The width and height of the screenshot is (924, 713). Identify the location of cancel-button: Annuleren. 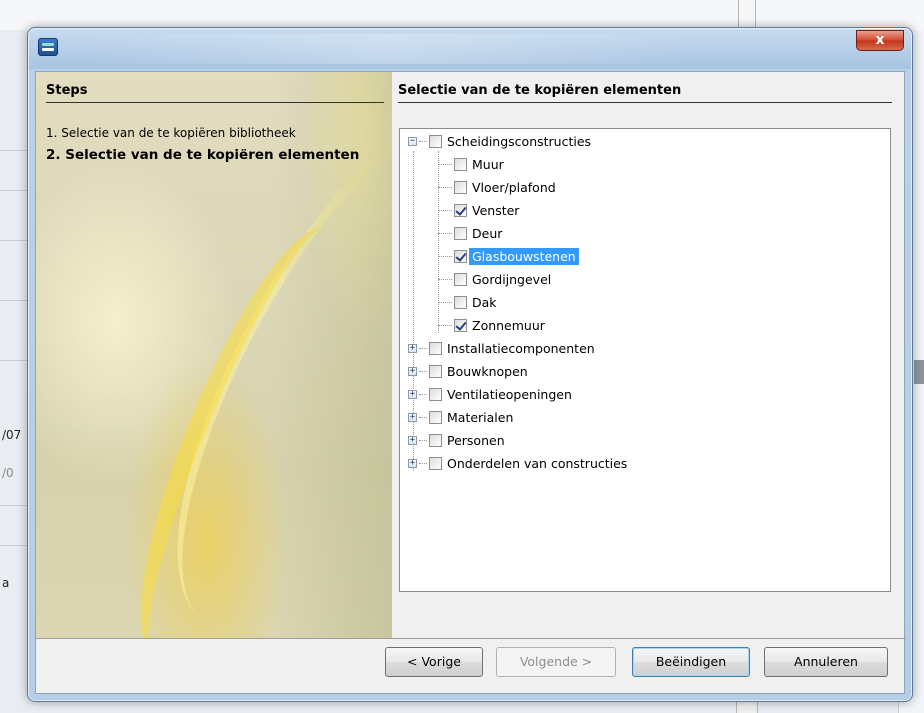
(826, 662).